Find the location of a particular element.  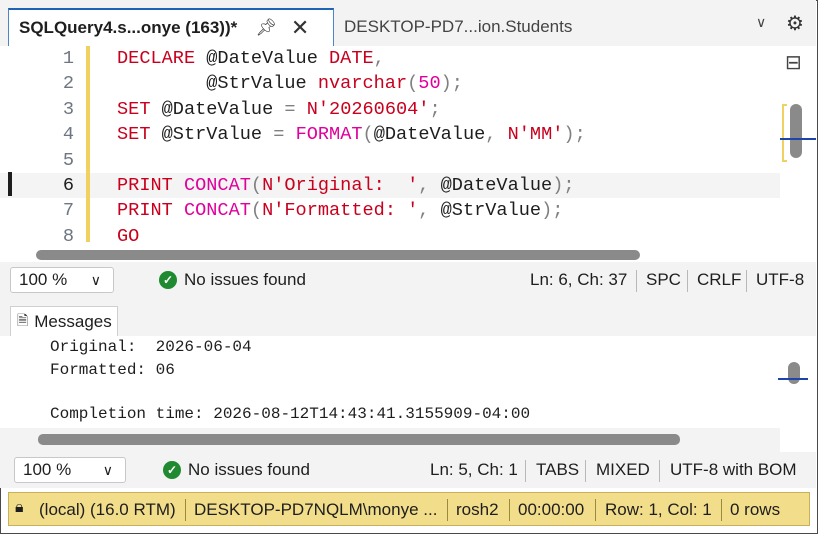

code-line: 3 SET @DateValue = N'20260604'; is located at coordinates (390, 109).